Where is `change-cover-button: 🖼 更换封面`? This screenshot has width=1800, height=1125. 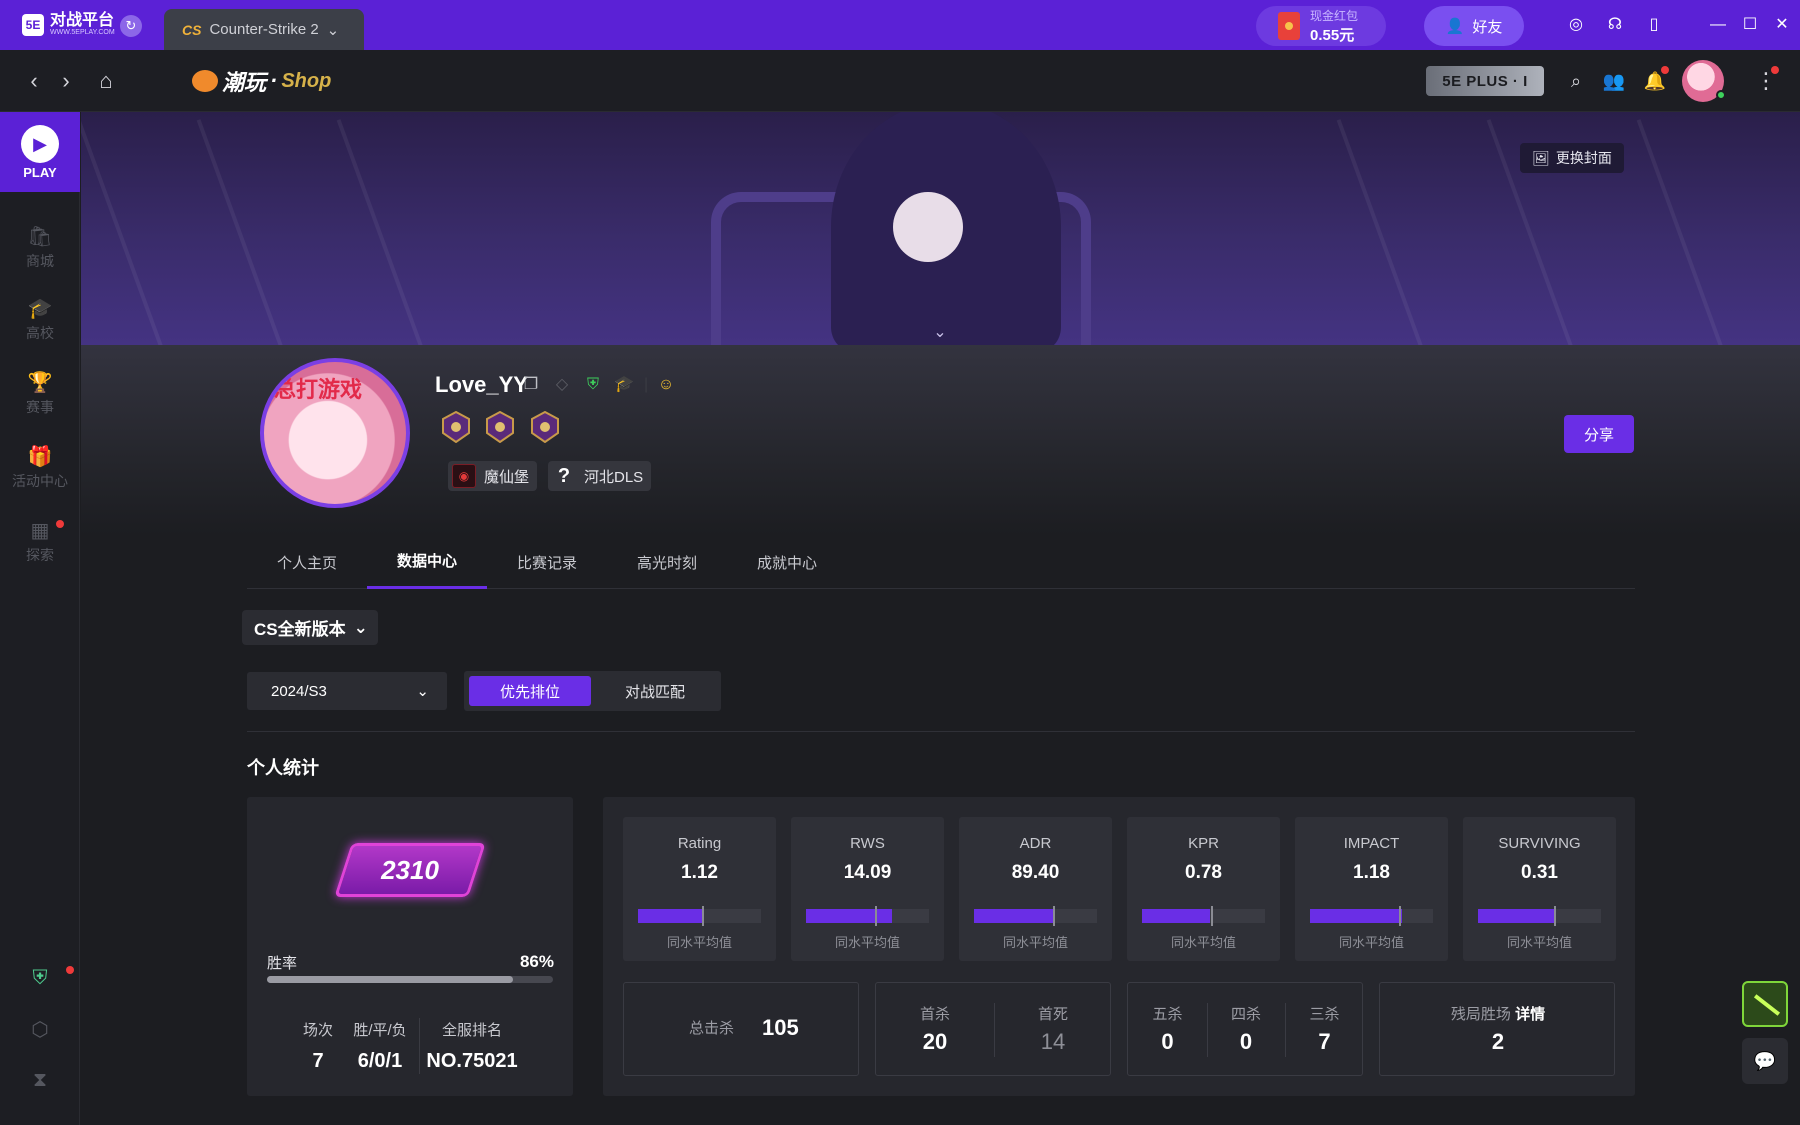
change-cover-button: 🖼 更换封面 is located at coordinates (1572, 158).